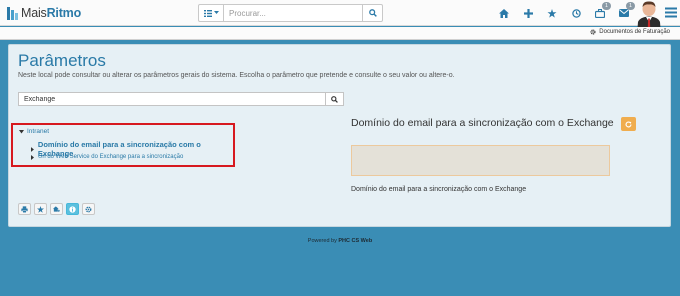 The image size is (680, 296). I want to click on tree-node-intranet: Intranet, so click(34, 131).